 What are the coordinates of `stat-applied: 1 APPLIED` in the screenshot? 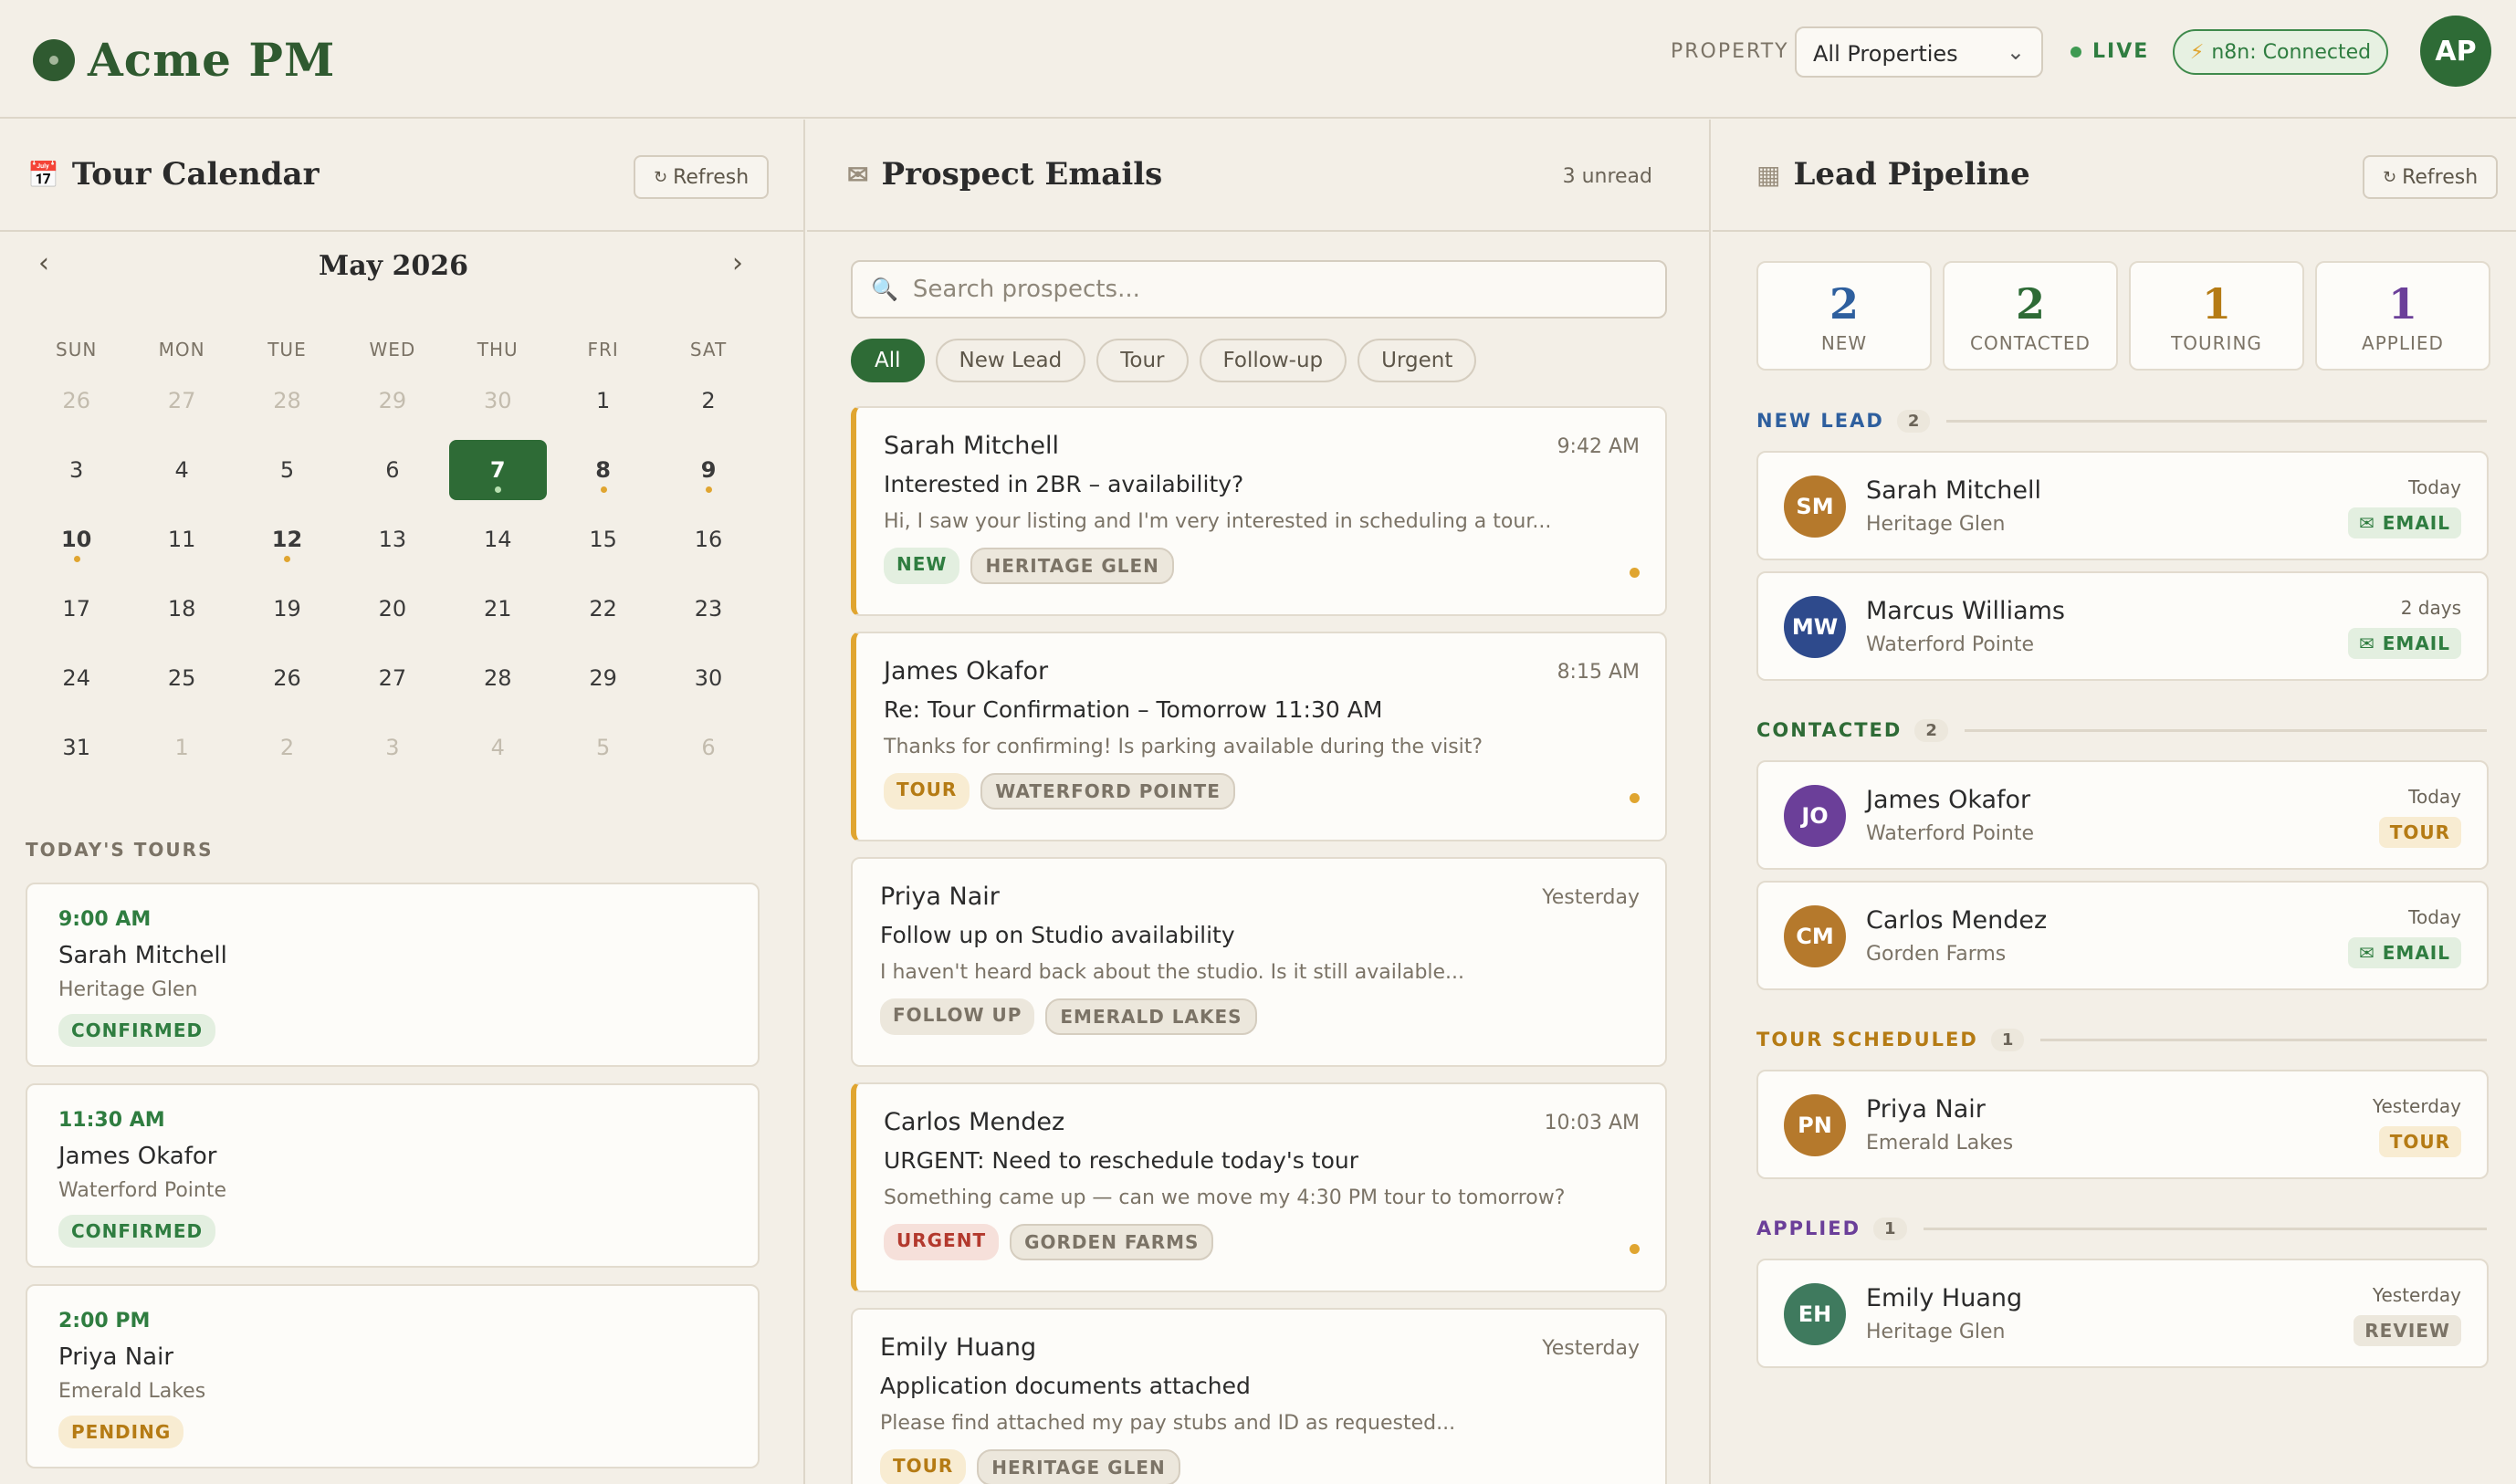 It's located at (2402, 316).